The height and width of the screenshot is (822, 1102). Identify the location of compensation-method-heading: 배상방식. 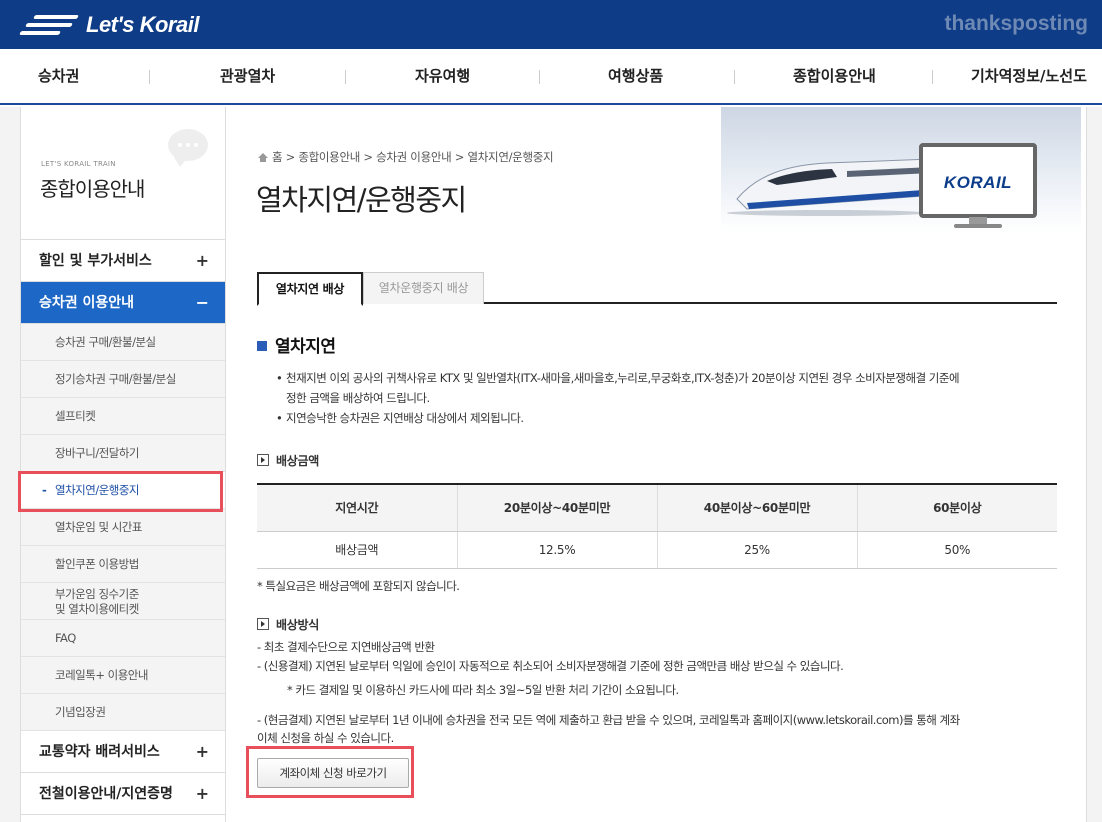
(288, 624).